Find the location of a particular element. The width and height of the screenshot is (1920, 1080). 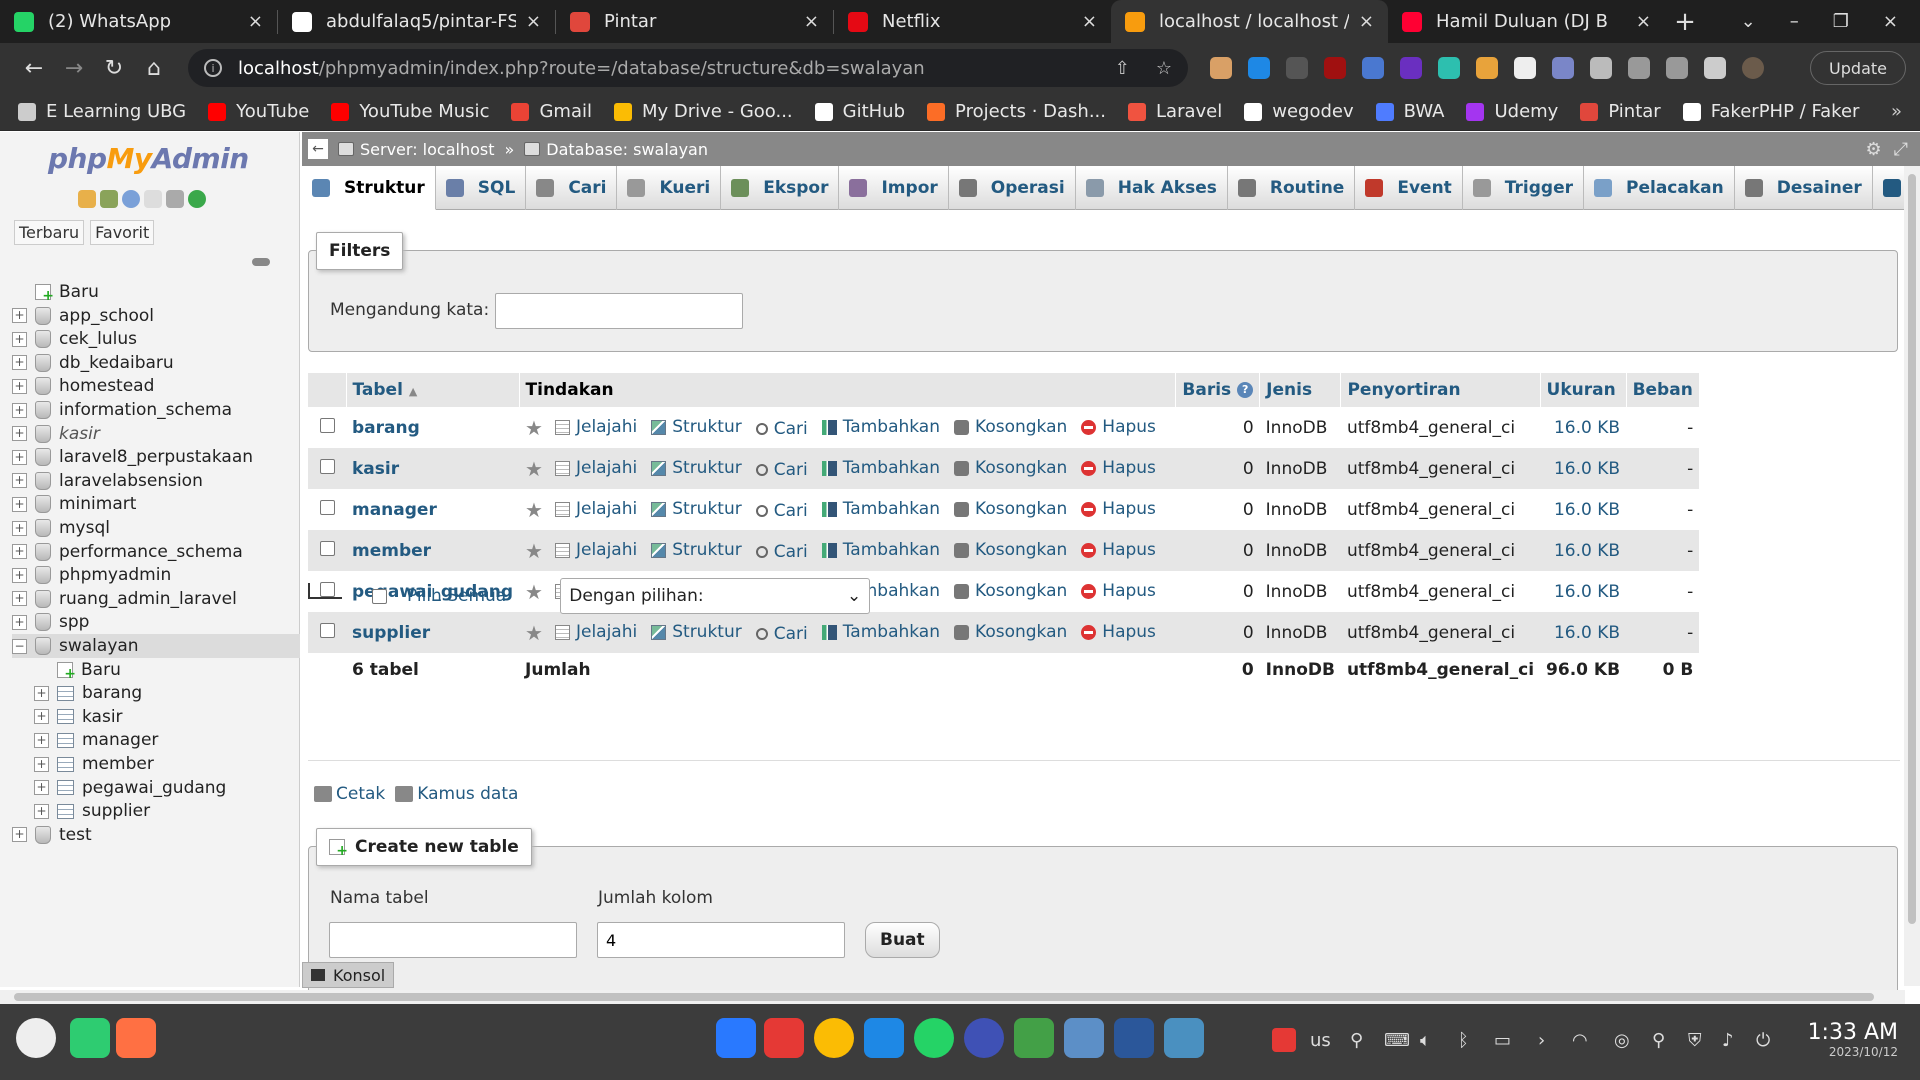

row-checkbox is located at coordinates (327, 466).